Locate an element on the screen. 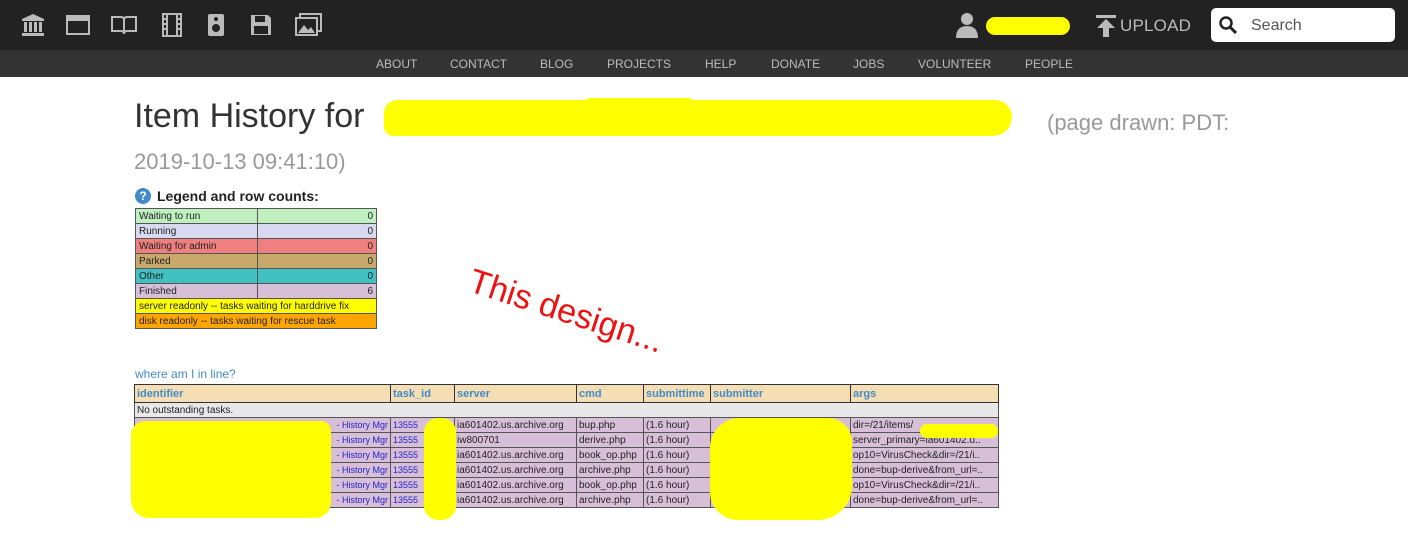  legend-label: Finished is located at coordinates (196, 291).